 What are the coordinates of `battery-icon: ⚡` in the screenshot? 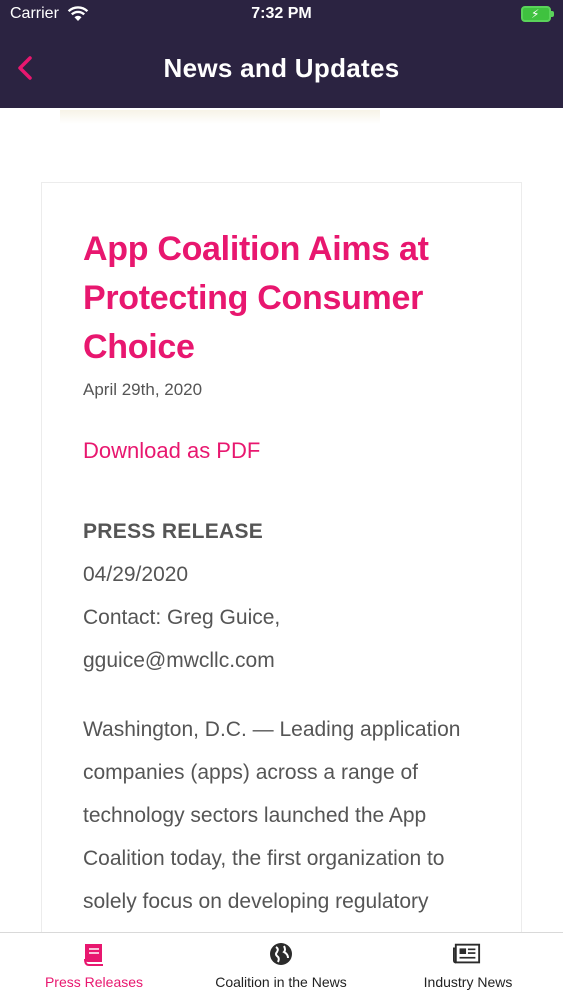 It's located at (537, 14).